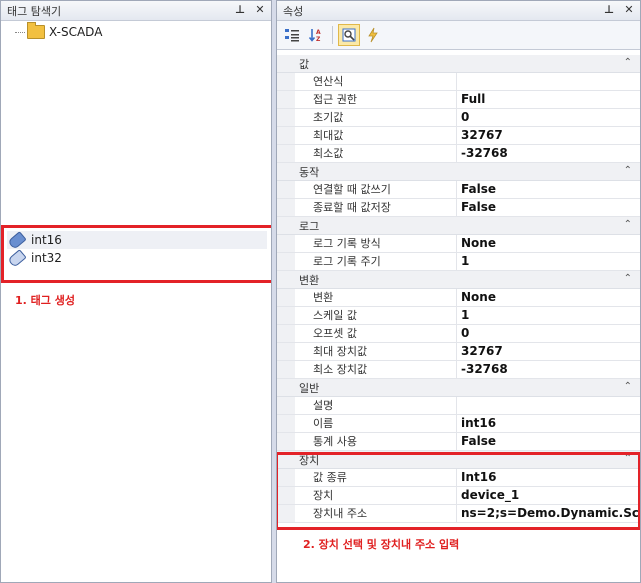 This screenshot has height=583, width=641. I want to click on tag-icon, so click(17, 258).